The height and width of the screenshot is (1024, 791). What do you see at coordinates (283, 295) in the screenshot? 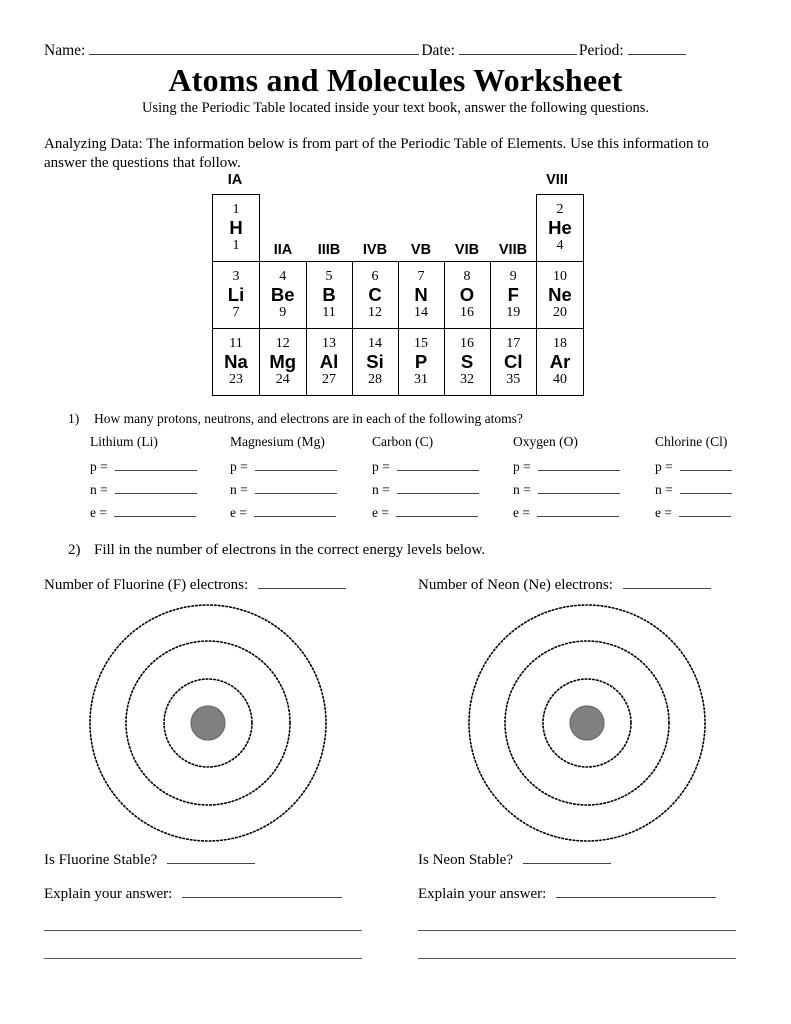
I see `element-cell-be: 4 Be 9` at bounding box center [283, 295].